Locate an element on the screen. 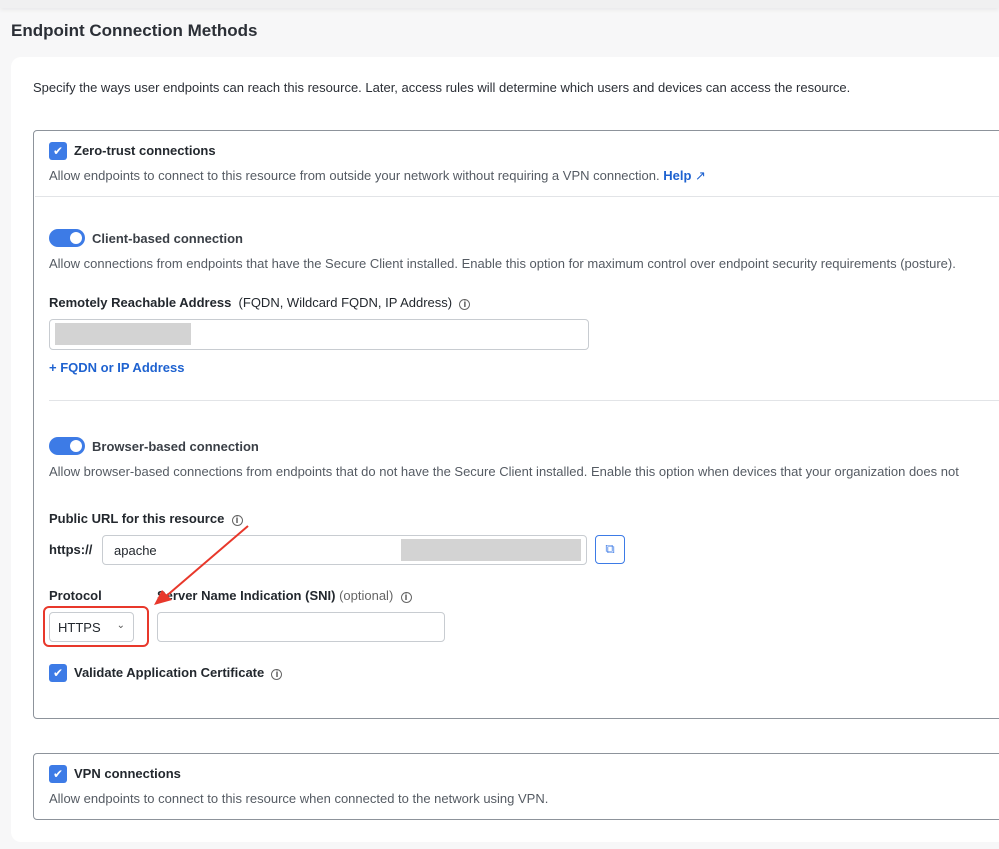 The width and height of the screenshot is (999, 849). validate-certificate-checkbox: ✔ is located at coordinates (58, 673).